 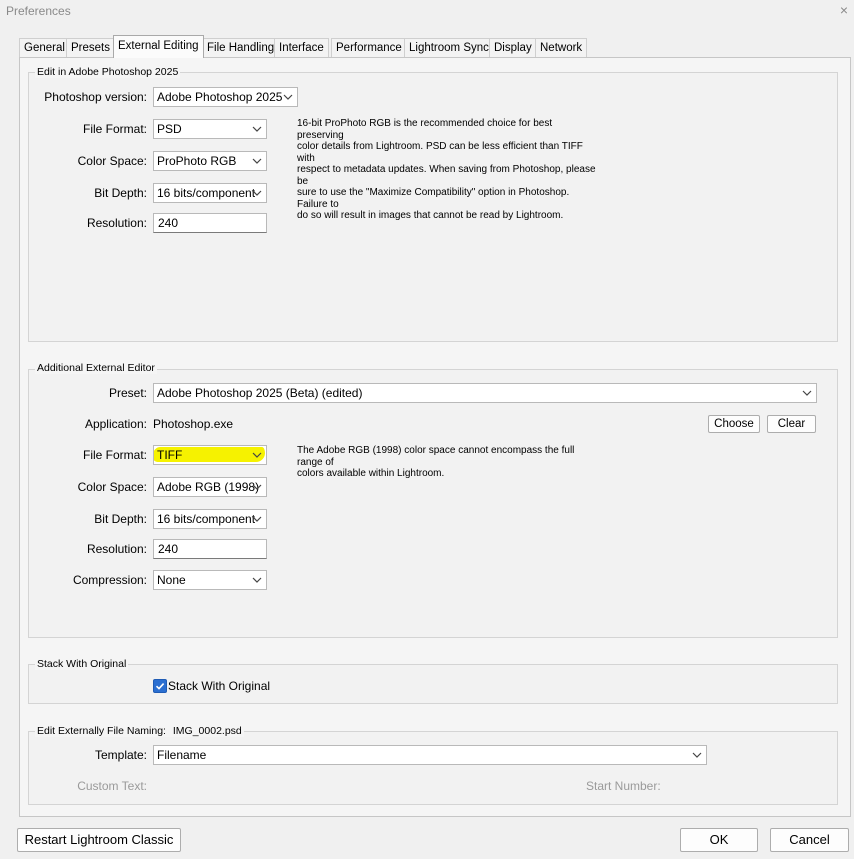 I want to click on additional-bit-depth-select: 16 bits/component, so click(x=210, y=519).